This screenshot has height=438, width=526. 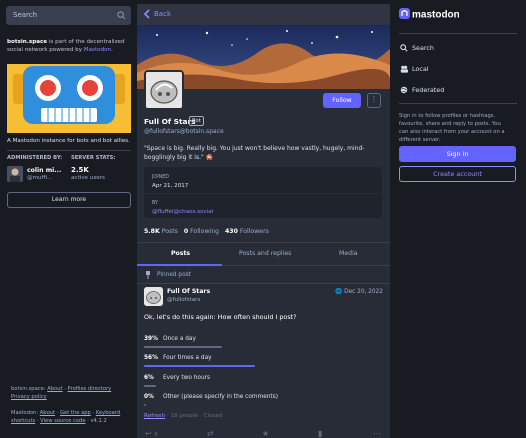 What do you see at coordinates (149, 378) in the screenshot?
I see `poll-option-percent: 6%` at bounding box center [149, 378].